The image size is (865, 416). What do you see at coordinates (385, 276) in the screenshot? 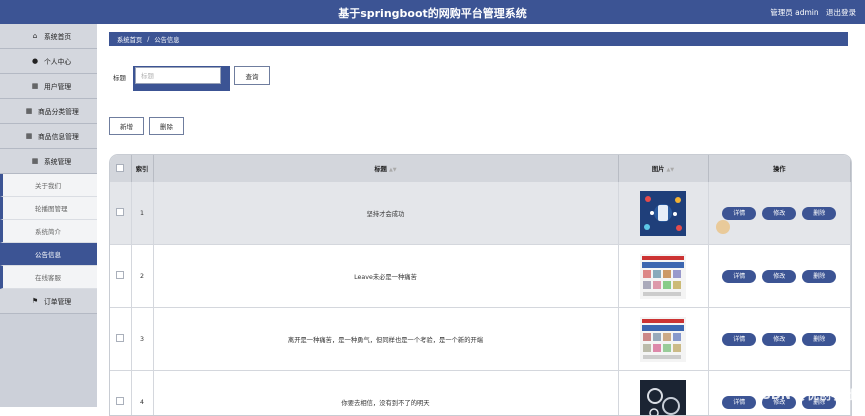
I see `row-title: Leave未必是一种痛苦` at bounding box center [385, 276].